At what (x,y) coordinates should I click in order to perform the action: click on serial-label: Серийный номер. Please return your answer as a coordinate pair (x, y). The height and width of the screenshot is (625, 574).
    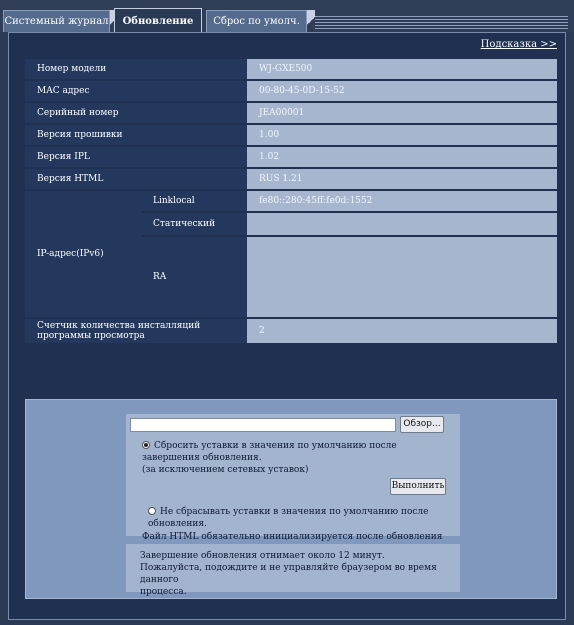
    Looking at the image, I should click on (136, 113).